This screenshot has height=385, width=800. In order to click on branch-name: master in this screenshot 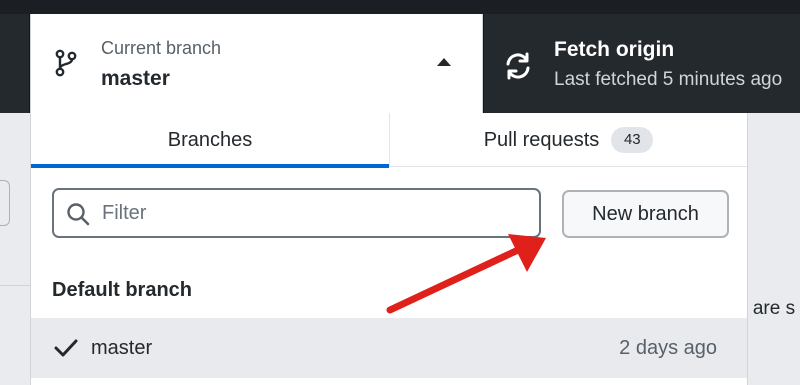, I will do `click(122, 348)`.